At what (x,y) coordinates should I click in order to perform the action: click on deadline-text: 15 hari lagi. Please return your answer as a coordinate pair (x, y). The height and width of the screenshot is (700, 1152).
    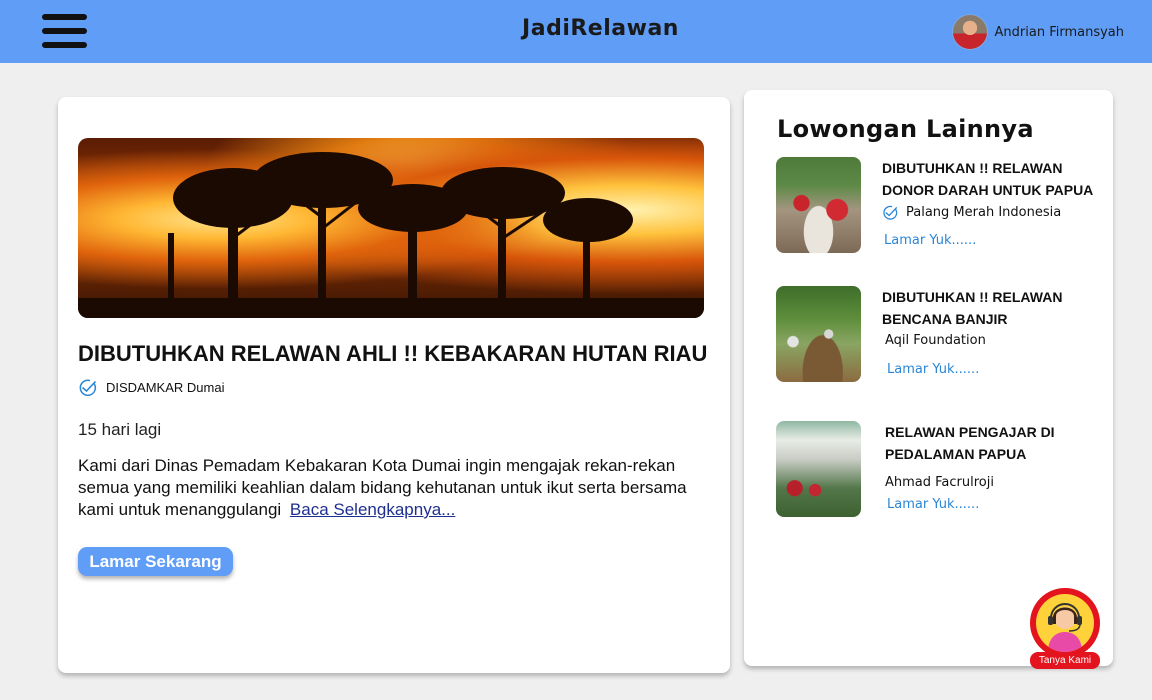
    Looking at the image, I should click on (120, 429).